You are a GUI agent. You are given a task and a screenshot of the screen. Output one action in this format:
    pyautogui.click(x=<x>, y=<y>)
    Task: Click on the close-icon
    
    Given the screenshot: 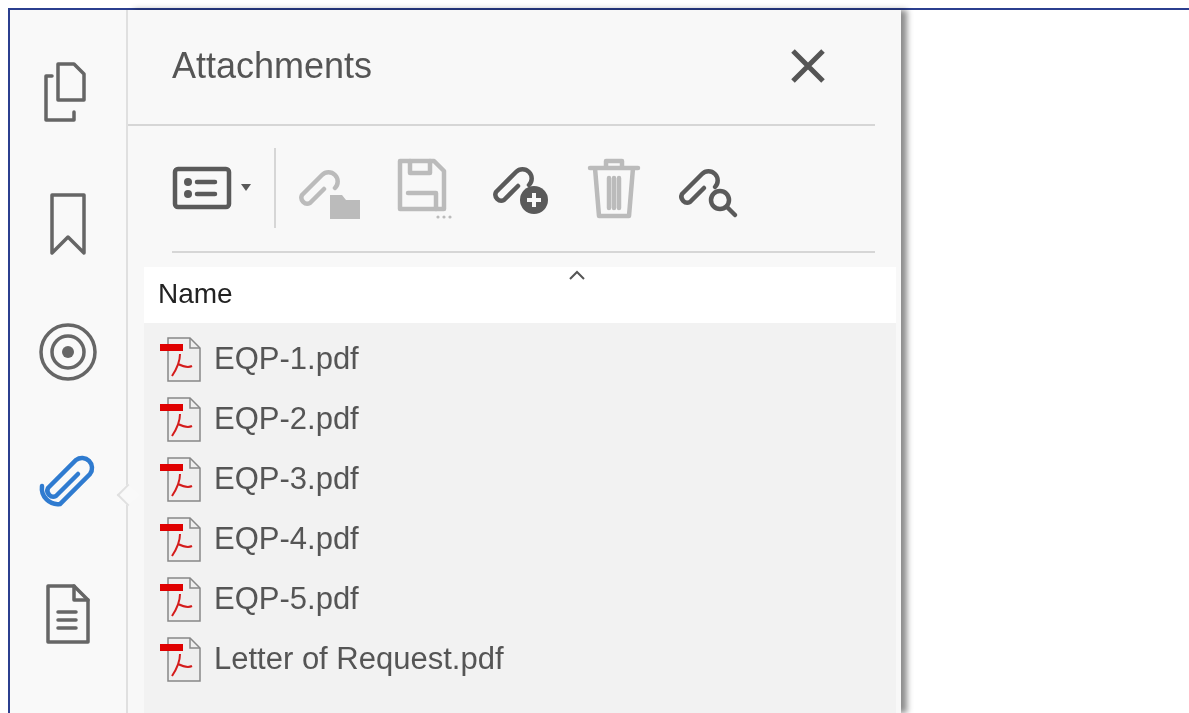 What is the action you would take?
    pyautogui.click(x=808, y=66)
    